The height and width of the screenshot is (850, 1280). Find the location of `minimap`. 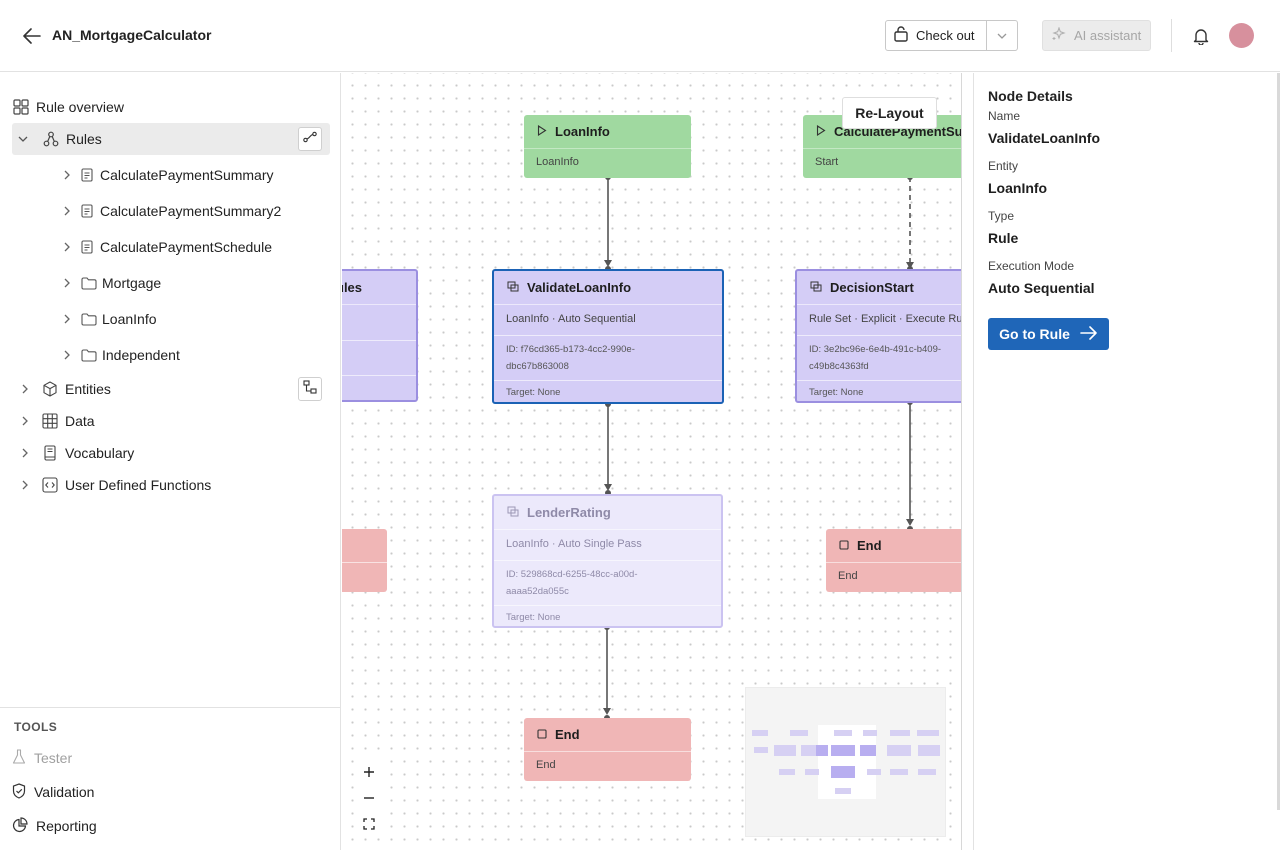

minimap is located at coordinates (845, 762).